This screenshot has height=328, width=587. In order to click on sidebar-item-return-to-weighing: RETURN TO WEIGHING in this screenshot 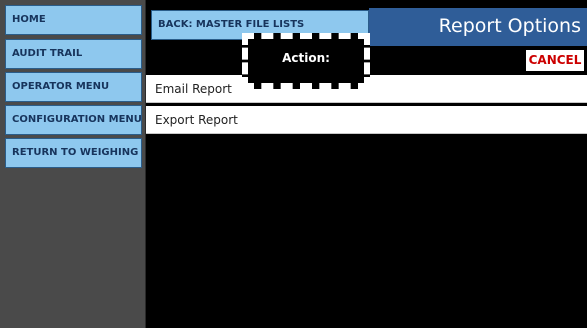, I will do `click(73, 153)`.